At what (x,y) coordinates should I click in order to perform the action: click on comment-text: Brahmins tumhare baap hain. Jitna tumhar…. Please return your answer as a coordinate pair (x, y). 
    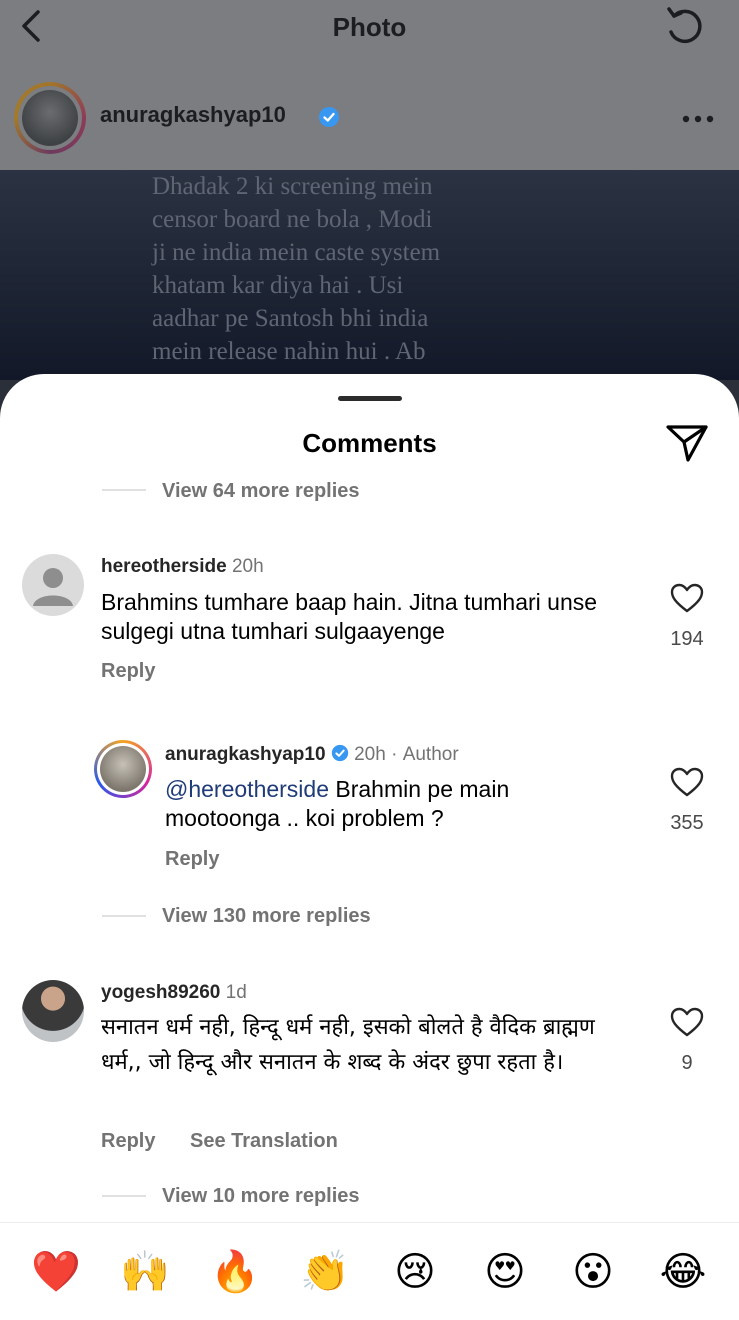
    Looking at the image, I should click on (349, 616).